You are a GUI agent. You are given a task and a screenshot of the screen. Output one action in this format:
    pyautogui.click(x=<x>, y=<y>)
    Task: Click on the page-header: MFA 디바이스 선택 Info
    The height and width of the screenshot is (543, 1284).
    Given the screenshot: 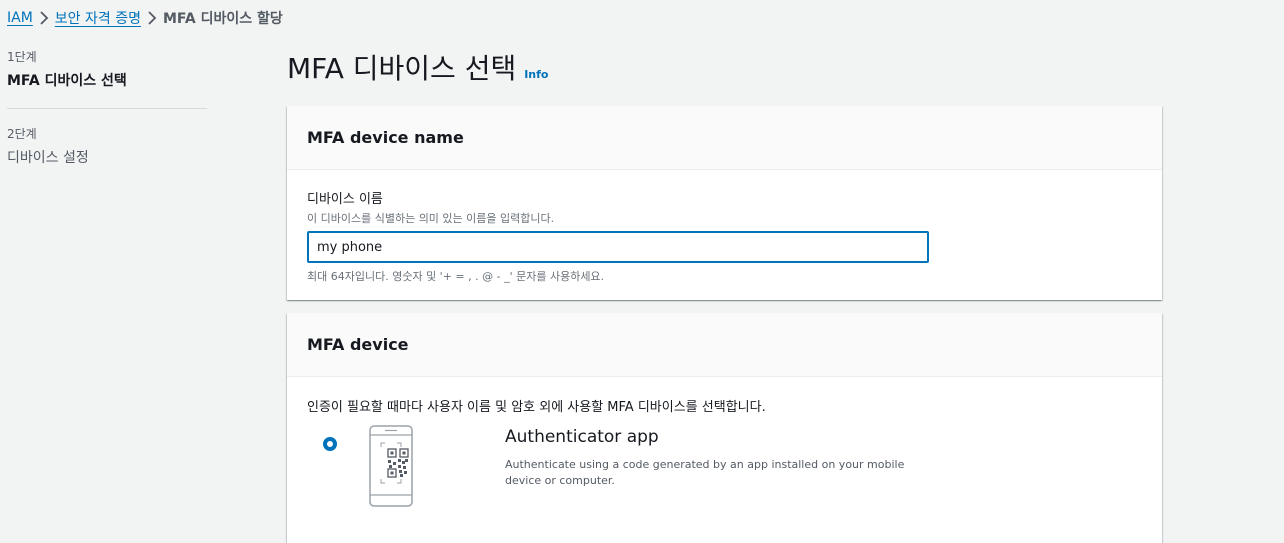 What is the action you would take?
    pyautogui.click(x=418, y=67)
    